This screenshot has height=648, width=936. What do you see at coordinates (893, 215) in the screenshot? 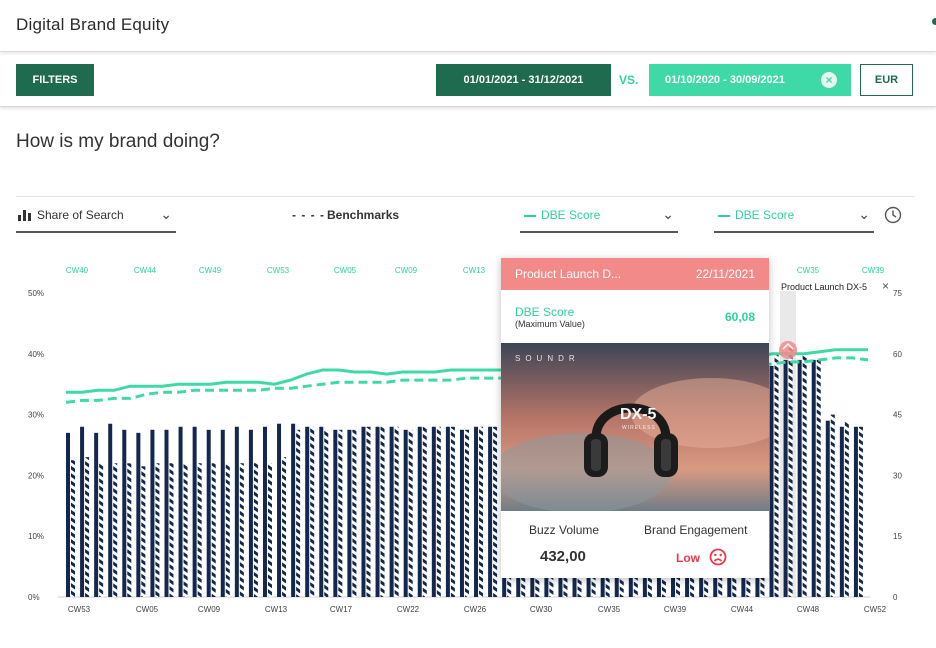
I see `clock-icon` at bounding box center [893, 215].